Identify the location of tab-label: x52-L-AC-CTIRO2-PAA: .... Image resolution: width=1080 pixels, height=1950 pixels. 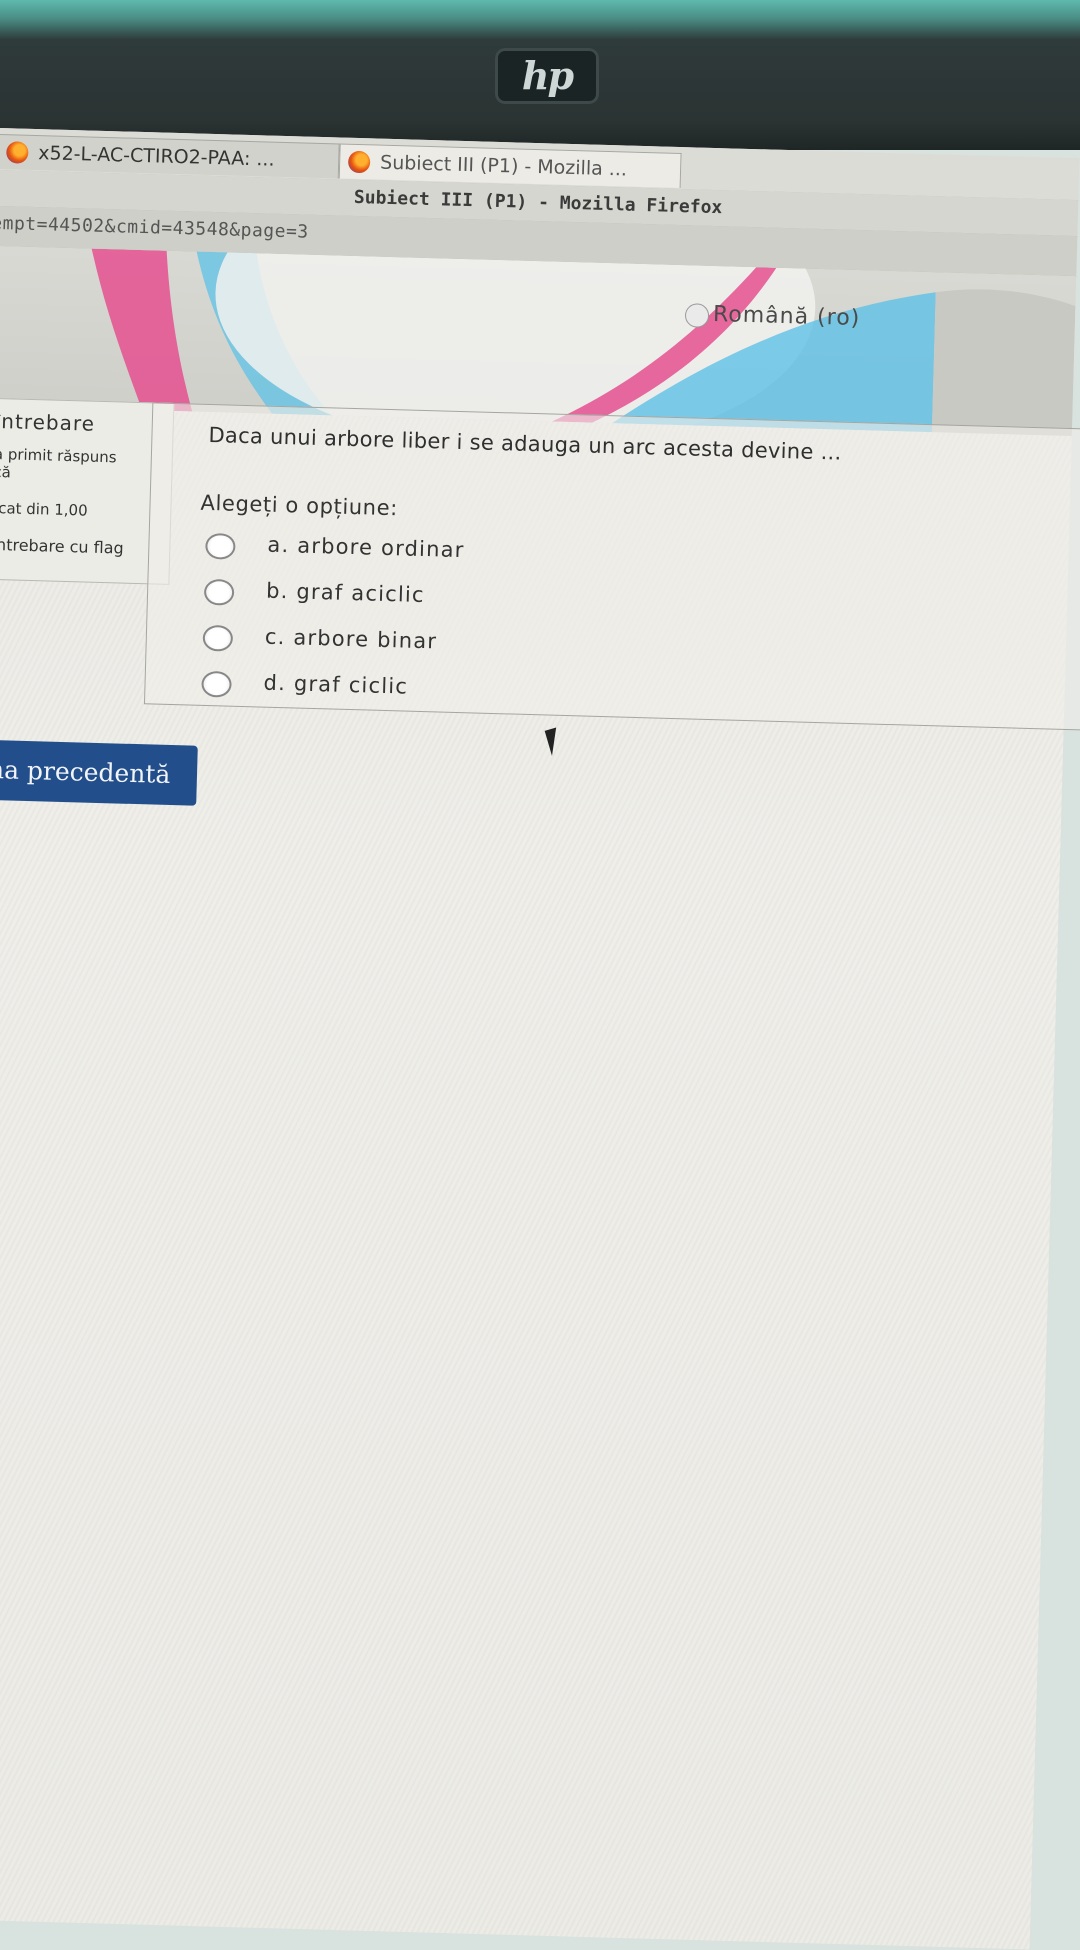
(156, 156).